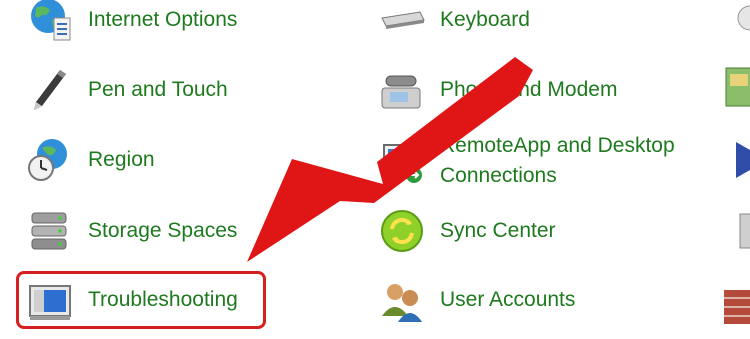 Image resolution: width=750 pixels, height=339 pixels. I want to click on control-panel-item-label: RemoteApp and Desktop Connections, so click(557, 160).